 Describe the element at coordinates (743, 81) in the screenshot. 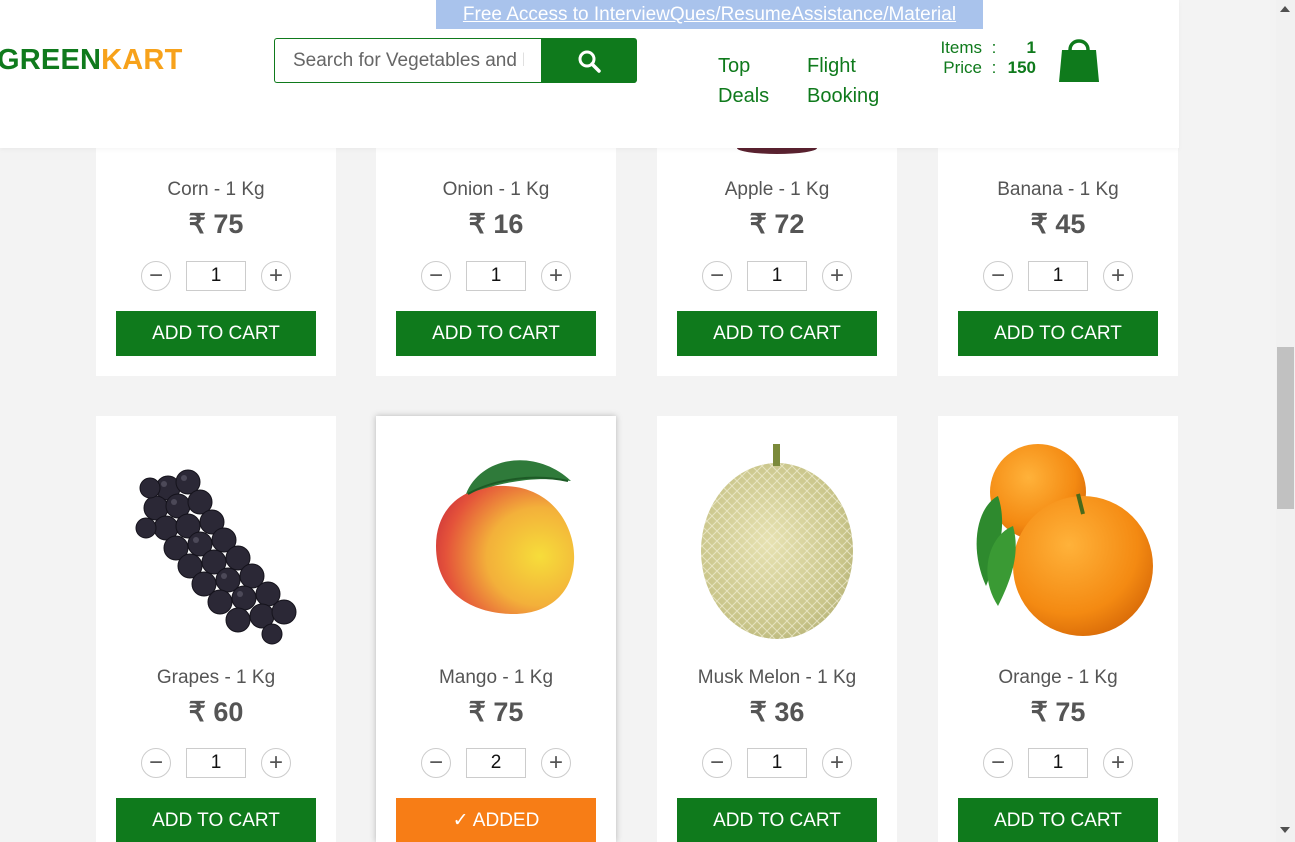

I see `nav-link-top-deals: Top Deals` at that location.